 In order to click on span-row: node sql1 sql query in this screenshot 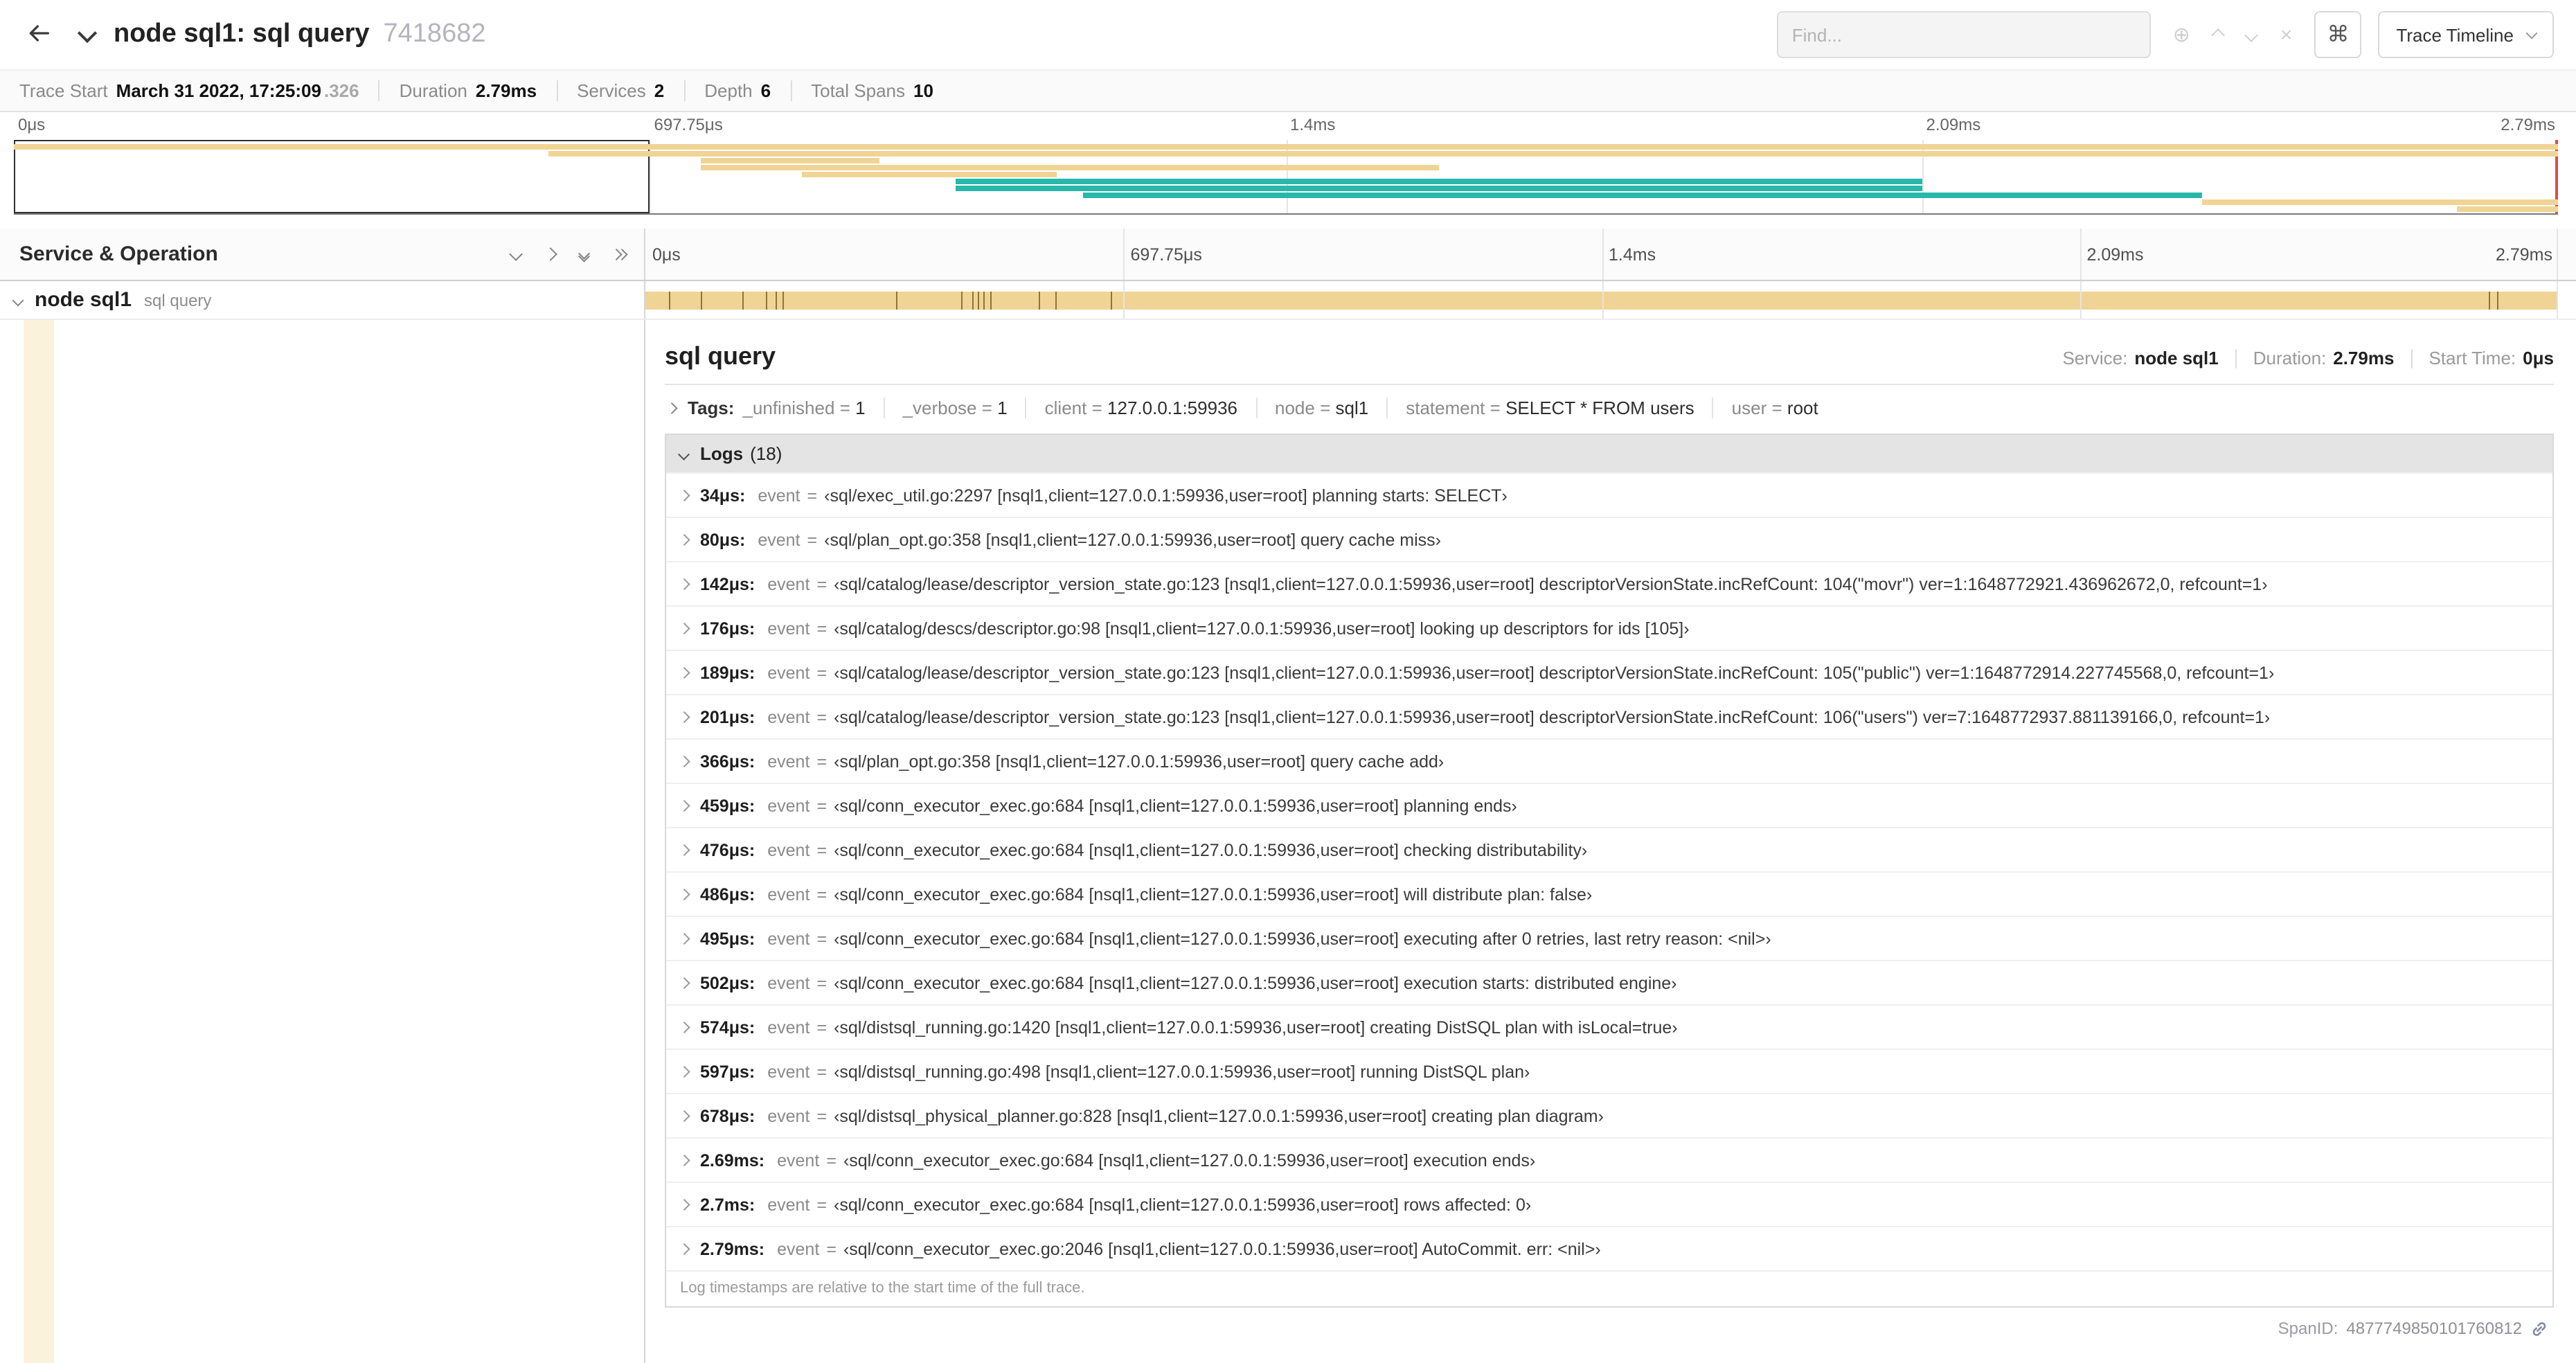, I will do `click(1288, 300)`.